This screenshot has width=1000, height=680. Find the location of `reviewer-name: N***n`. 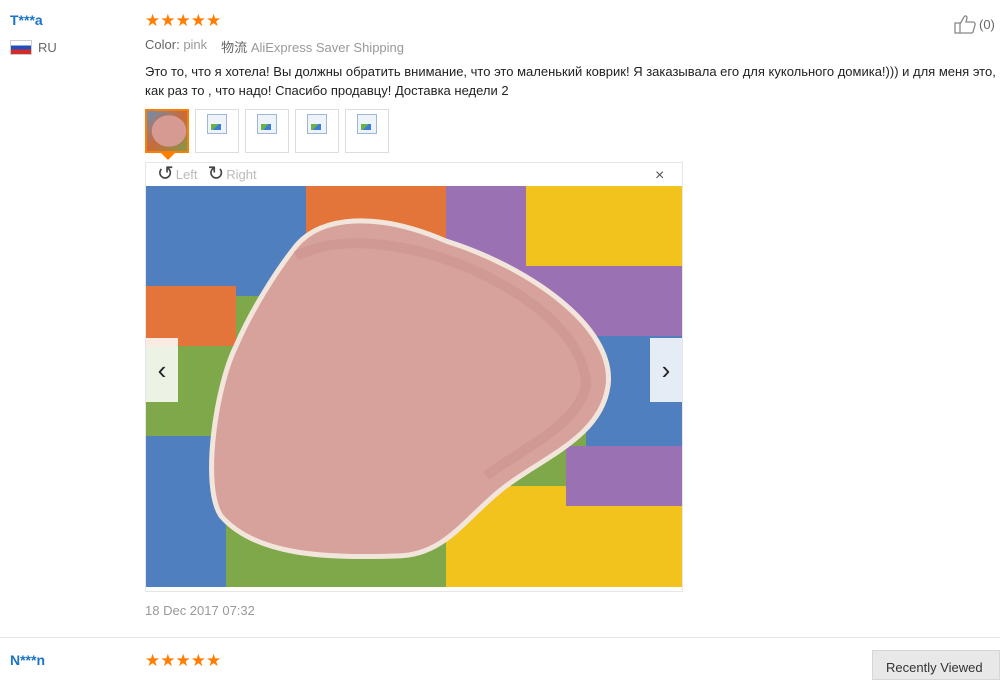

reviewer-name: N***n is located at coordinates (27, 660).